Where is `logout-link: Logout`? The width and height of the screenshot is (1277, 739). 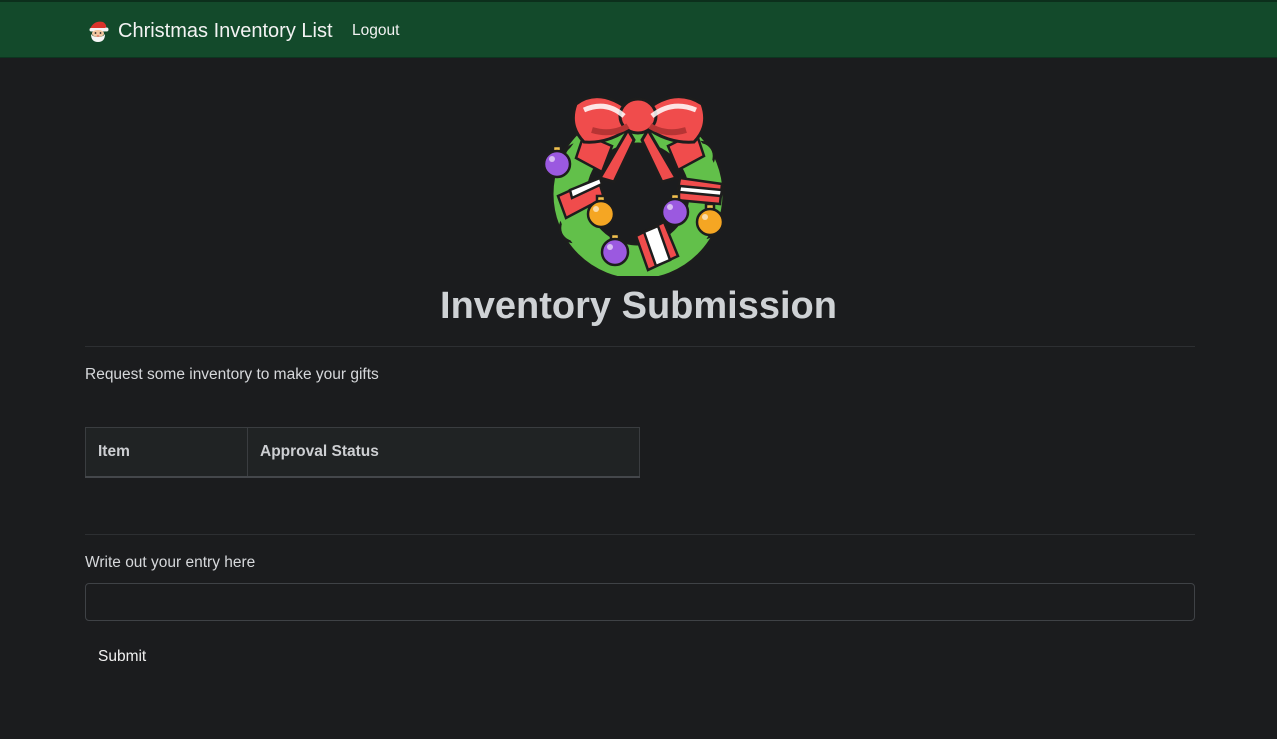
logout-link: Logout is located at coordinates (375, 31).